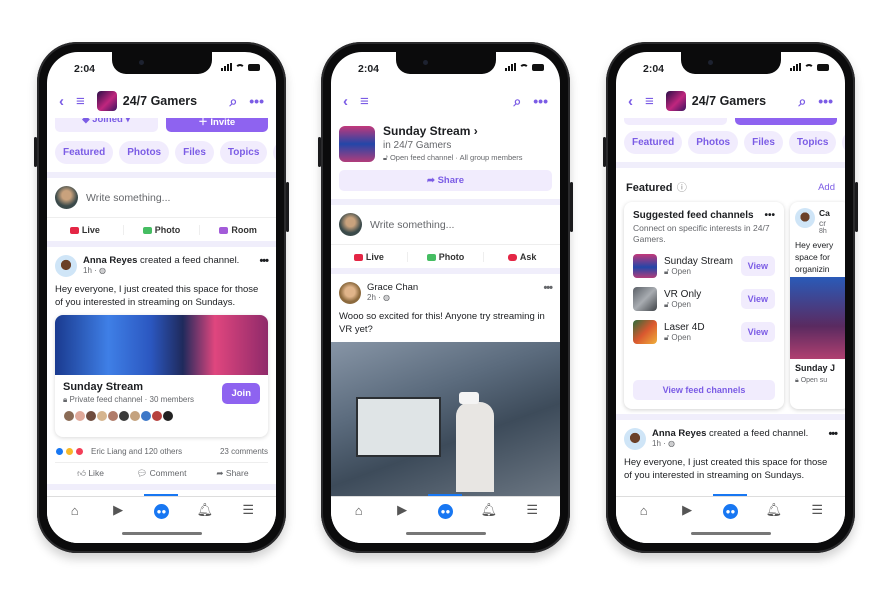 This screenshot has width=890, height=593. Describe the element at coordinates (431, 257) in the screenshot. I see `photo-icon` at that location.